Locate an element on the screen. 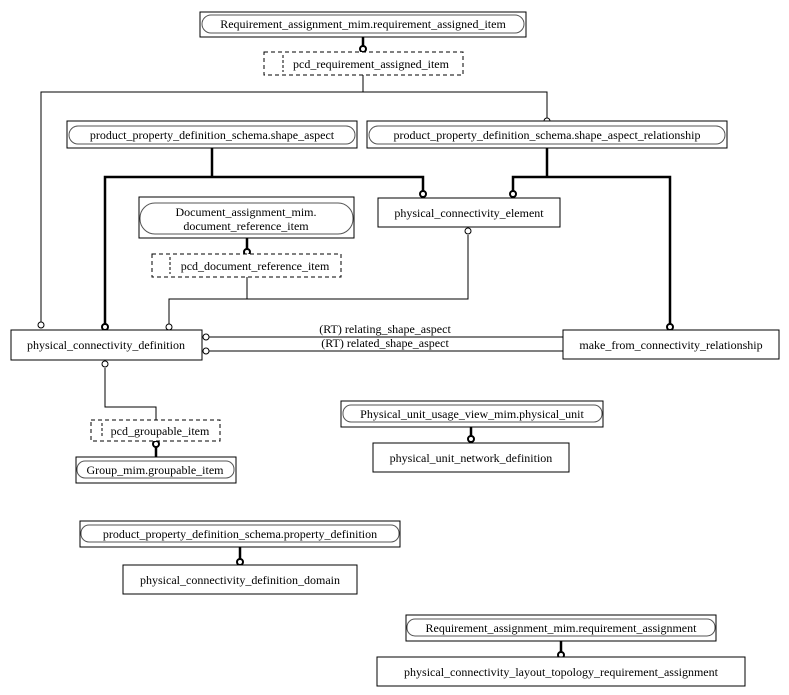 The width and height of the screenshot is (789, 695). connector-shape-aspect-to-element is located at coordinates (318, 183).